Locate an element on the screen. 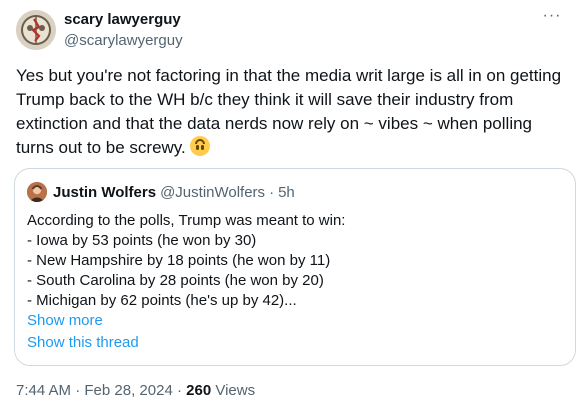  quote-author-handle: @JustinWolfers is located at coordinates (212, 192).